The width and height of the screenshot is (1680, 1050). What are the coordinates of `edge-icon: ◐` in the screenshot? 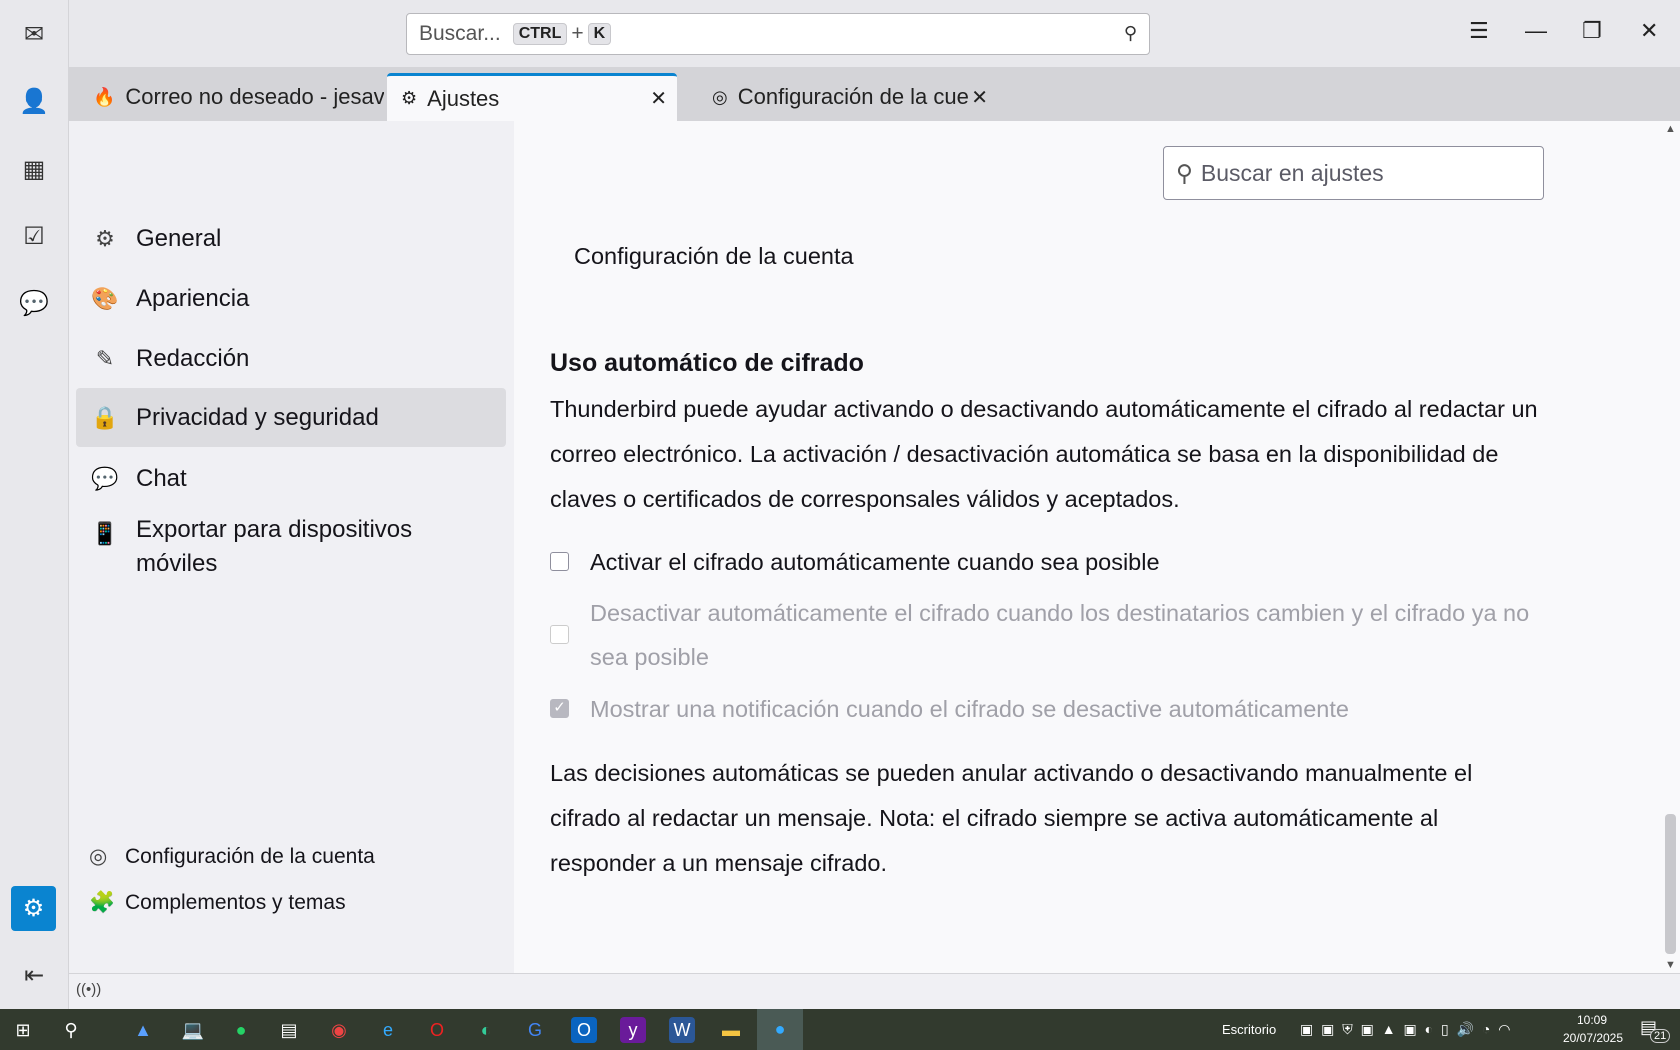 It's located at (486, 1030).